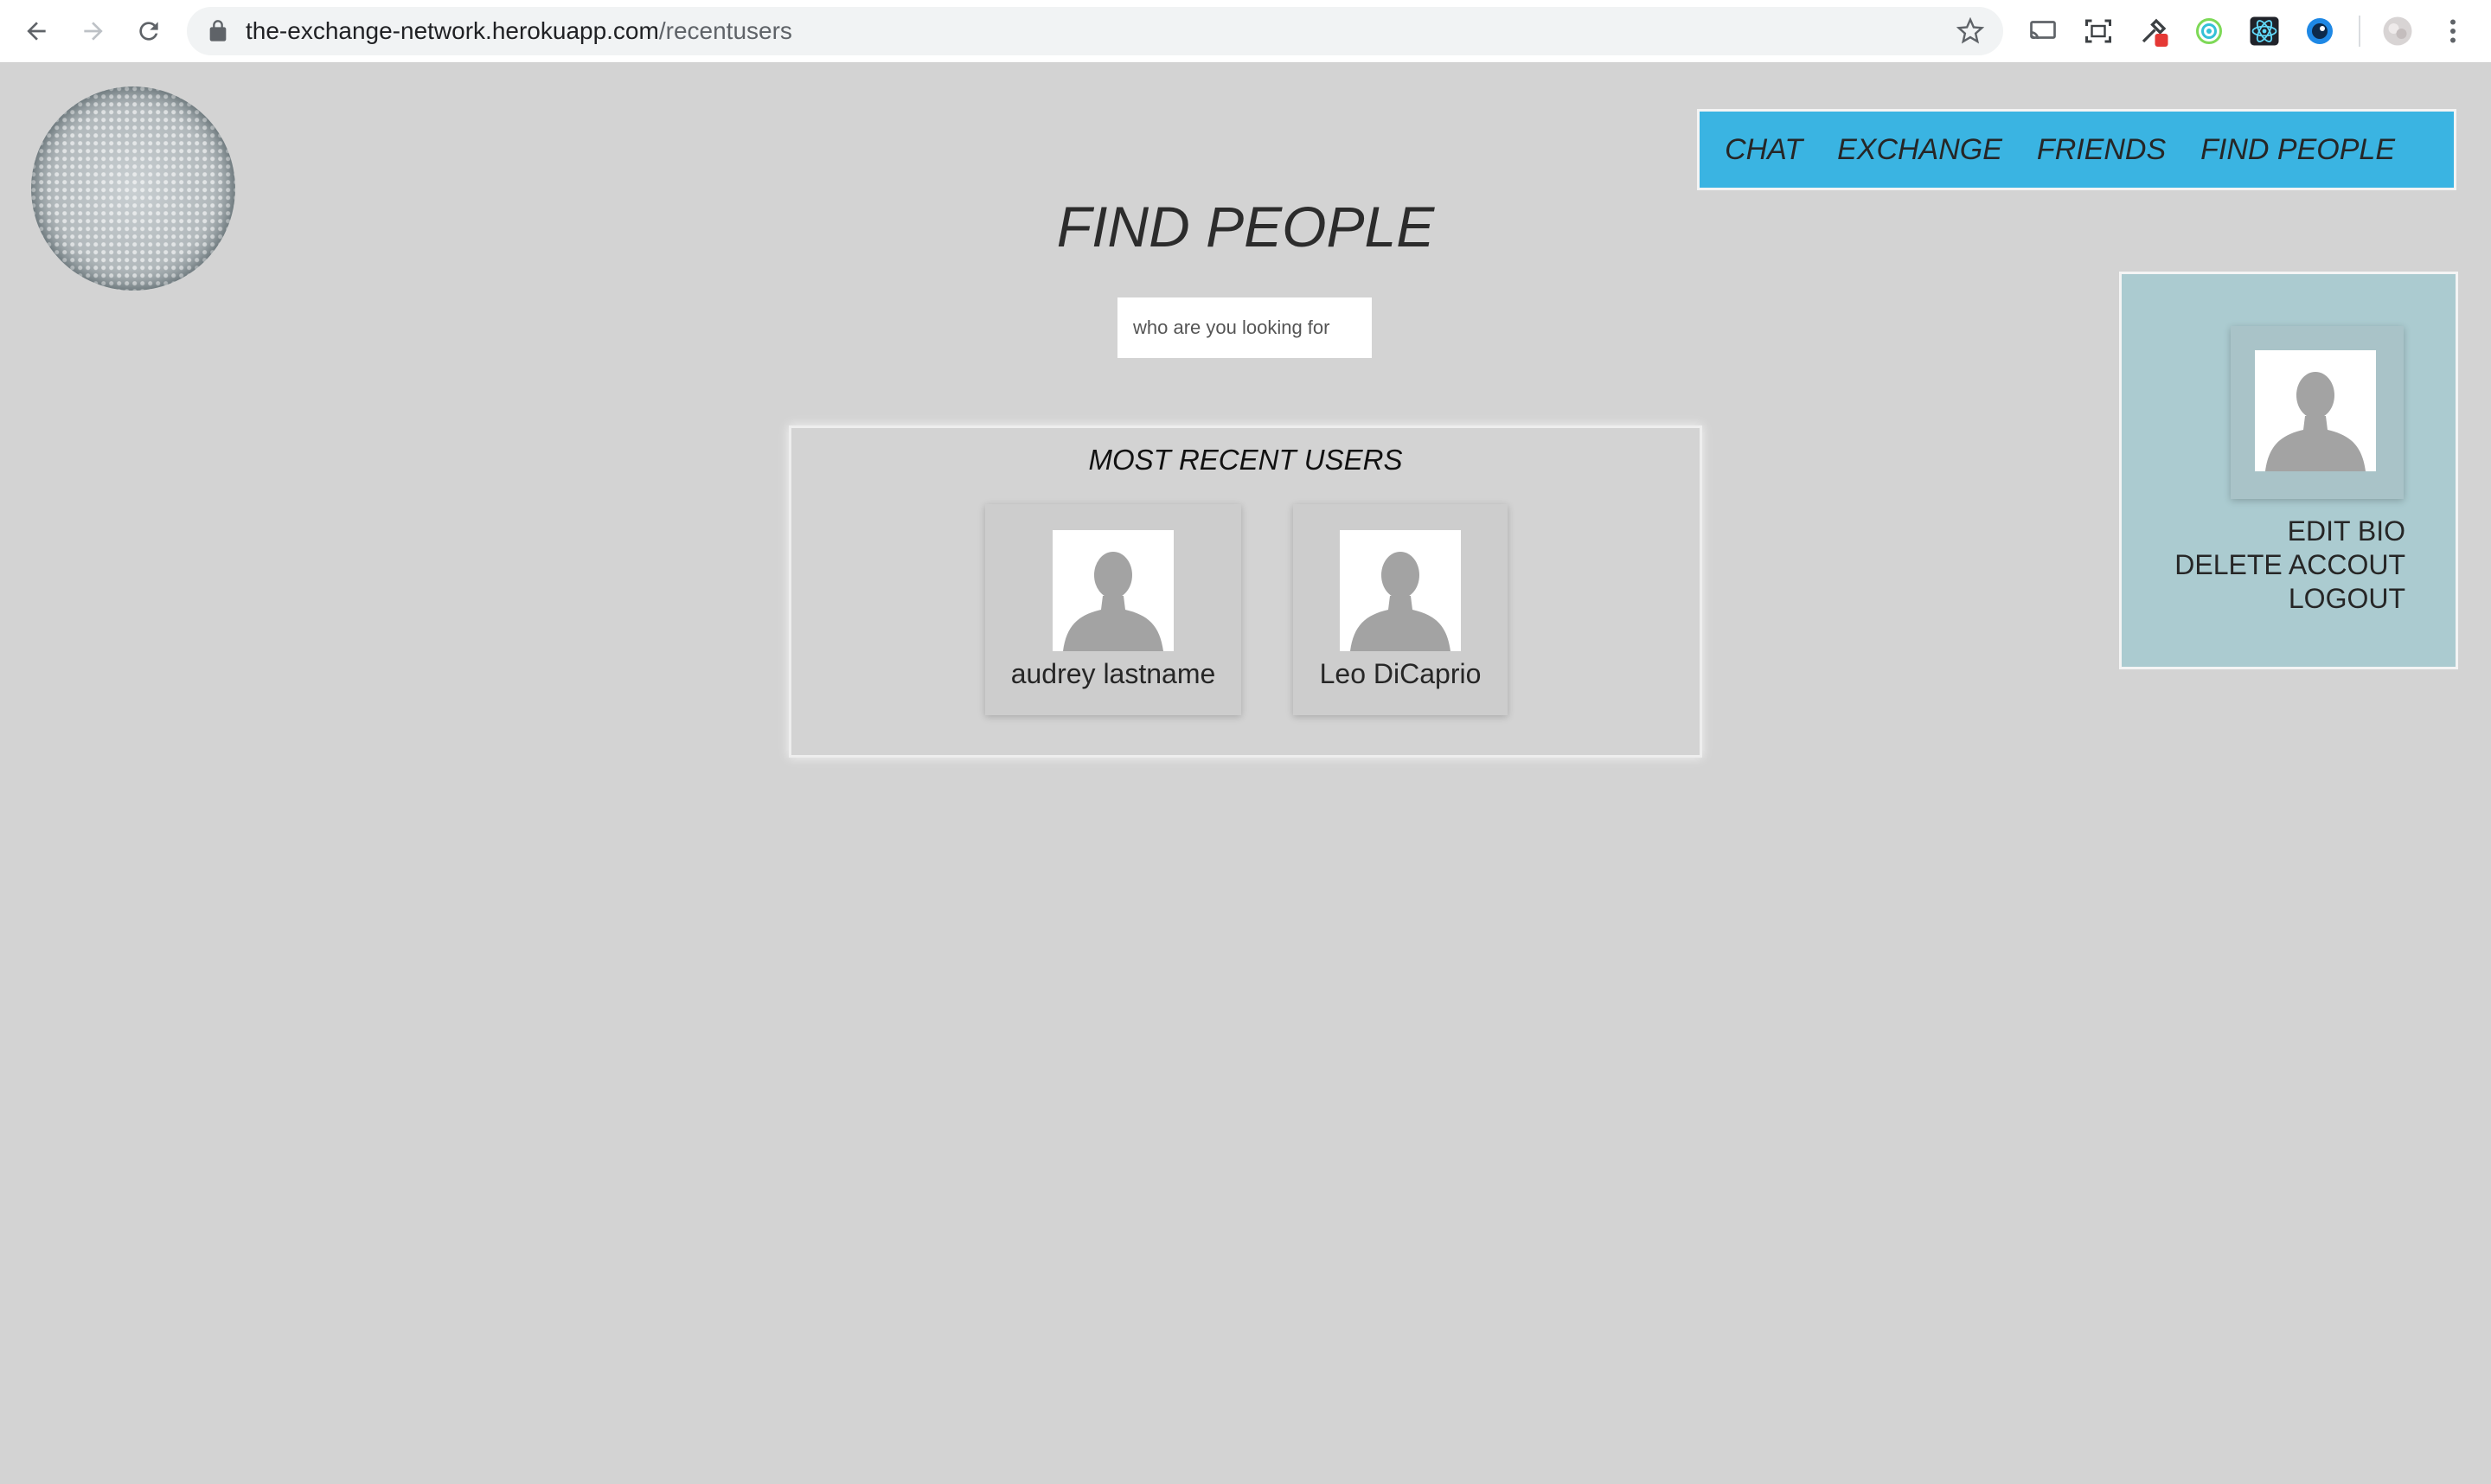  I want to click on user-card: Leo DiCaprio, so click(1400, 610).